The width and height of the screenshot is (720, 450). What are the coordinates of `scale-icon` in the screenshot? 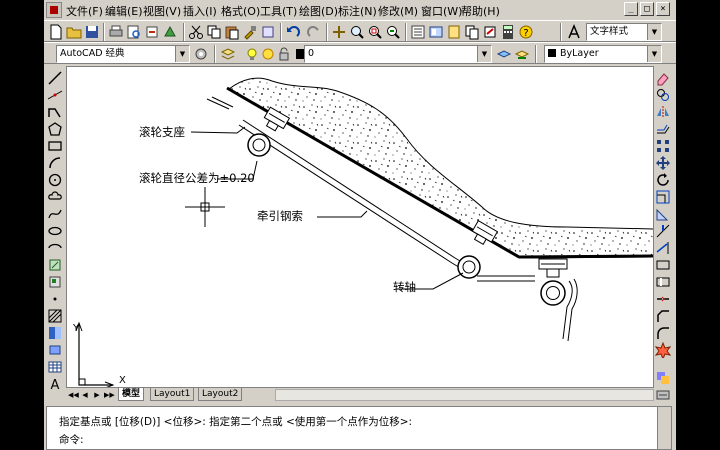 It's located at (663, 197).